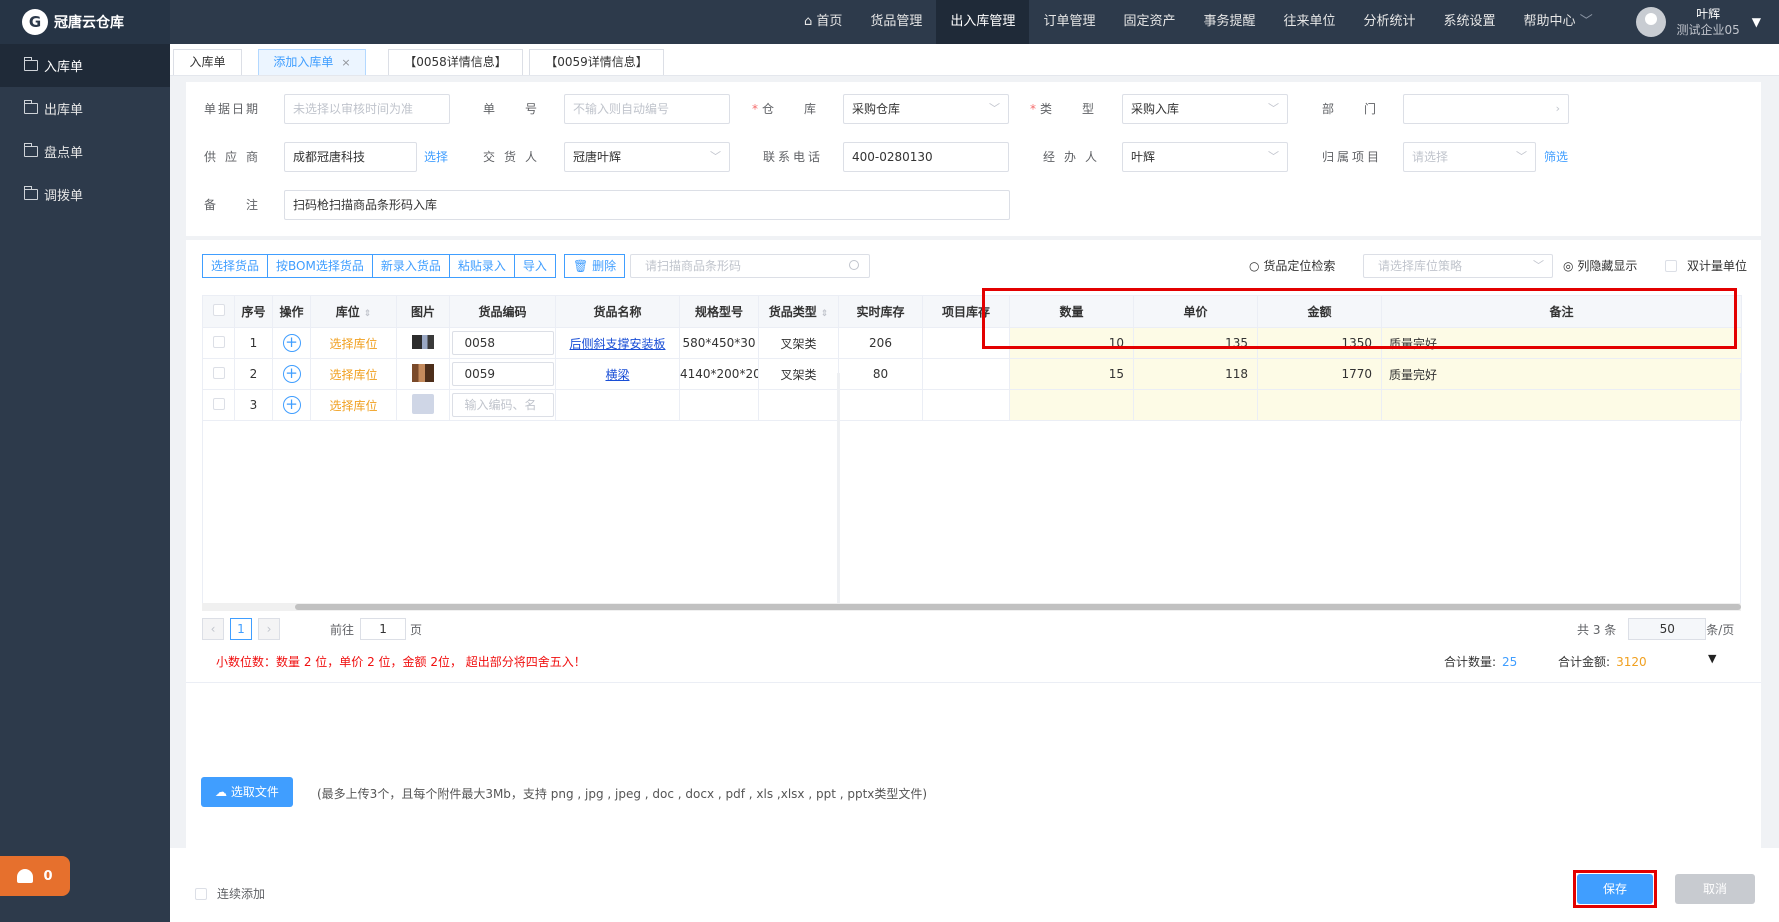 Image resolution: width=1779 pixels, height=922 pixels. I want to click on tab-inbound-list: 入库单, so click(207, 62).